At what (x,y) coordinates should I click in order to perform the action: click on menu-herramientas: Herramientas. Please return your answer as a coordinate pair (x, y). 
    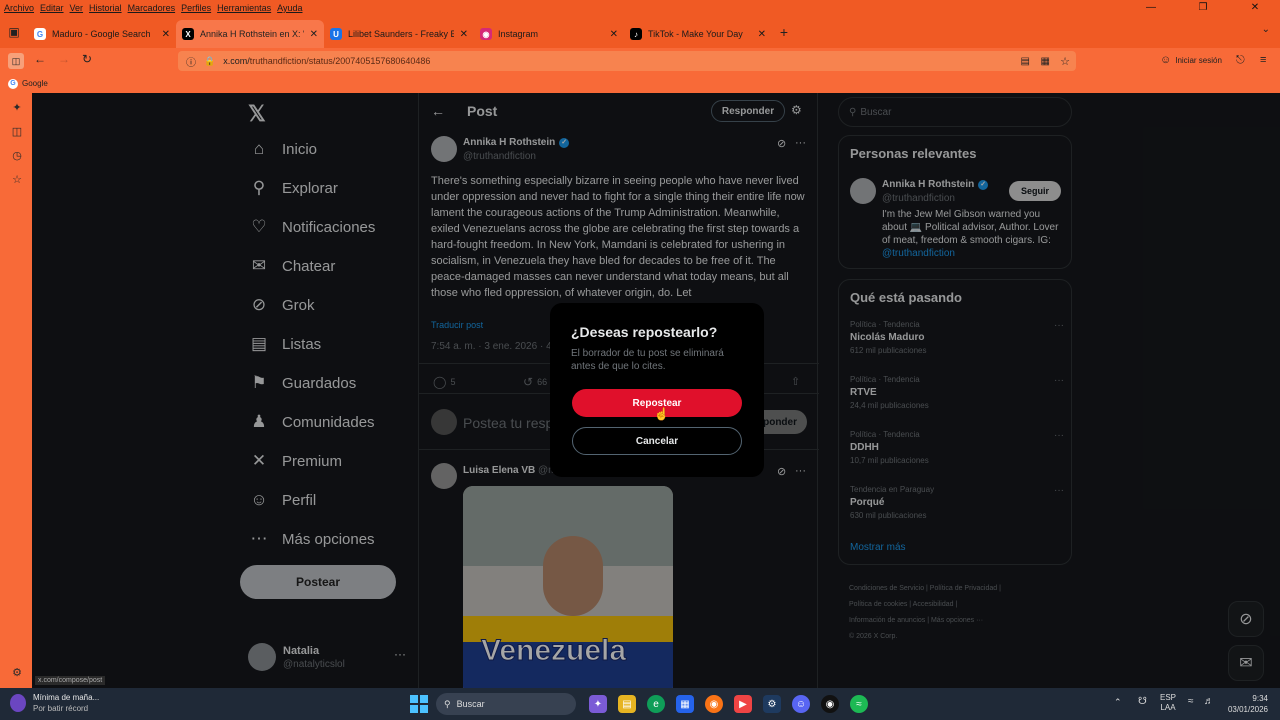
    Looking at the image, I should click on (244, 8).